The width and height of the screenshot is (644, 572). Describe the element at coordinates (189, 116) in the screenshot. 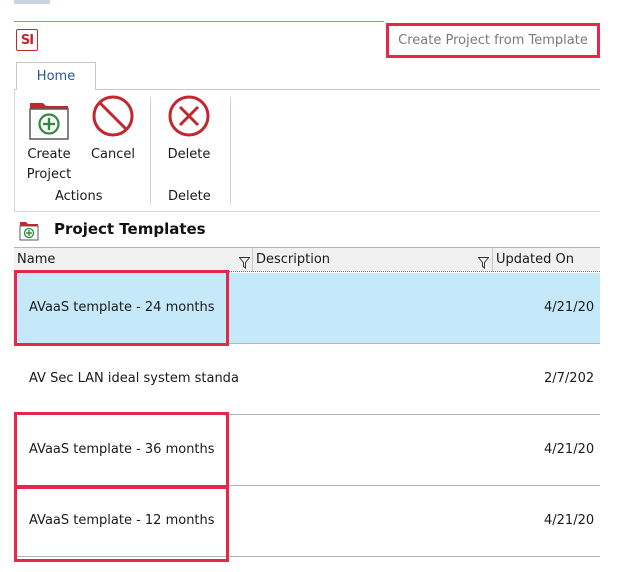

I see `x-circle-icon` at that location.